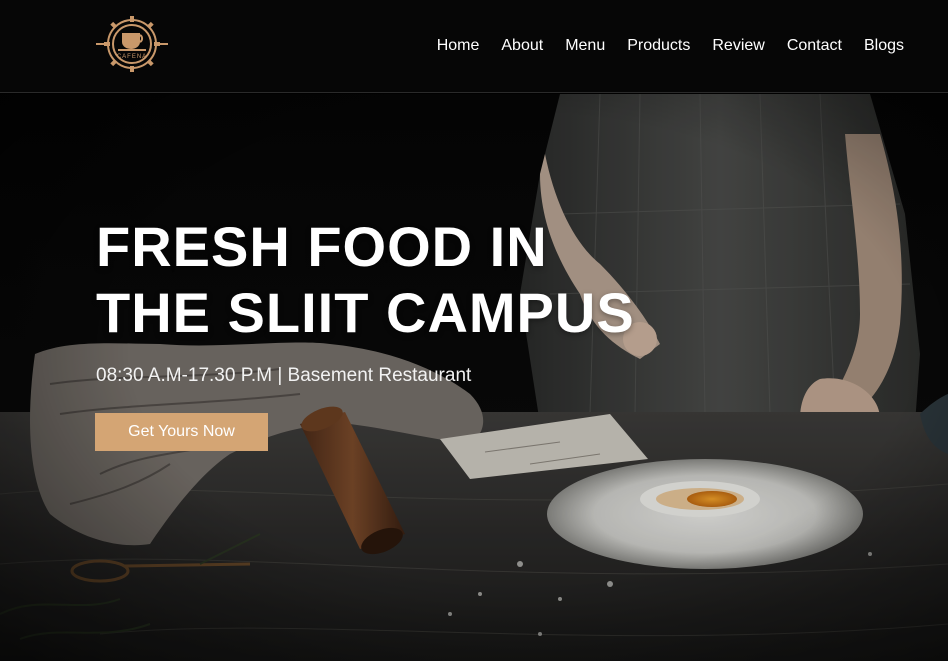  I want to click on nav-about: About, so click(522, 46).